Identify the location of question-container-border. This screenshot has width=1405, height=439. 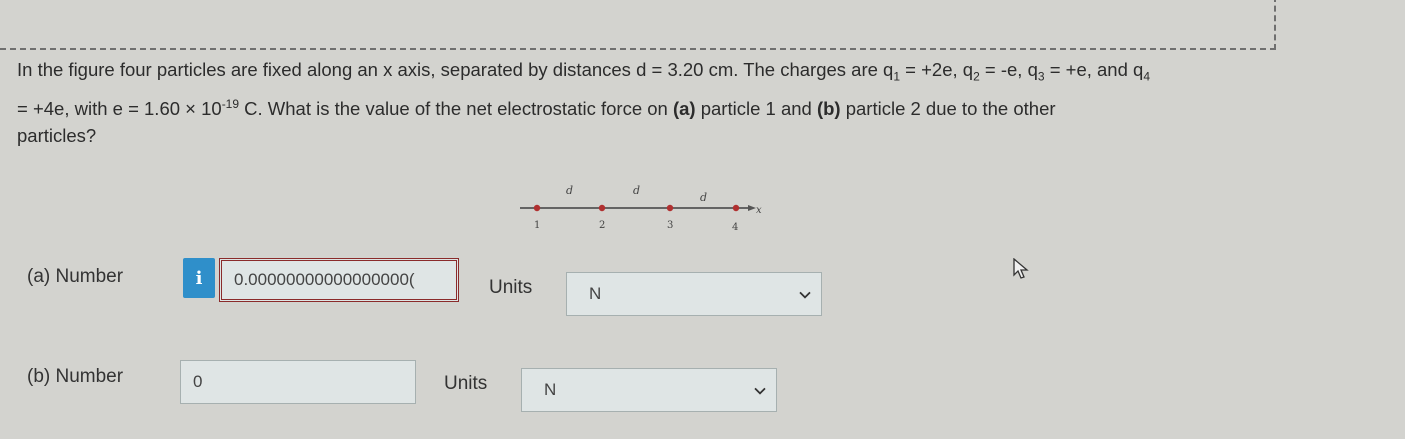
(638, 25).